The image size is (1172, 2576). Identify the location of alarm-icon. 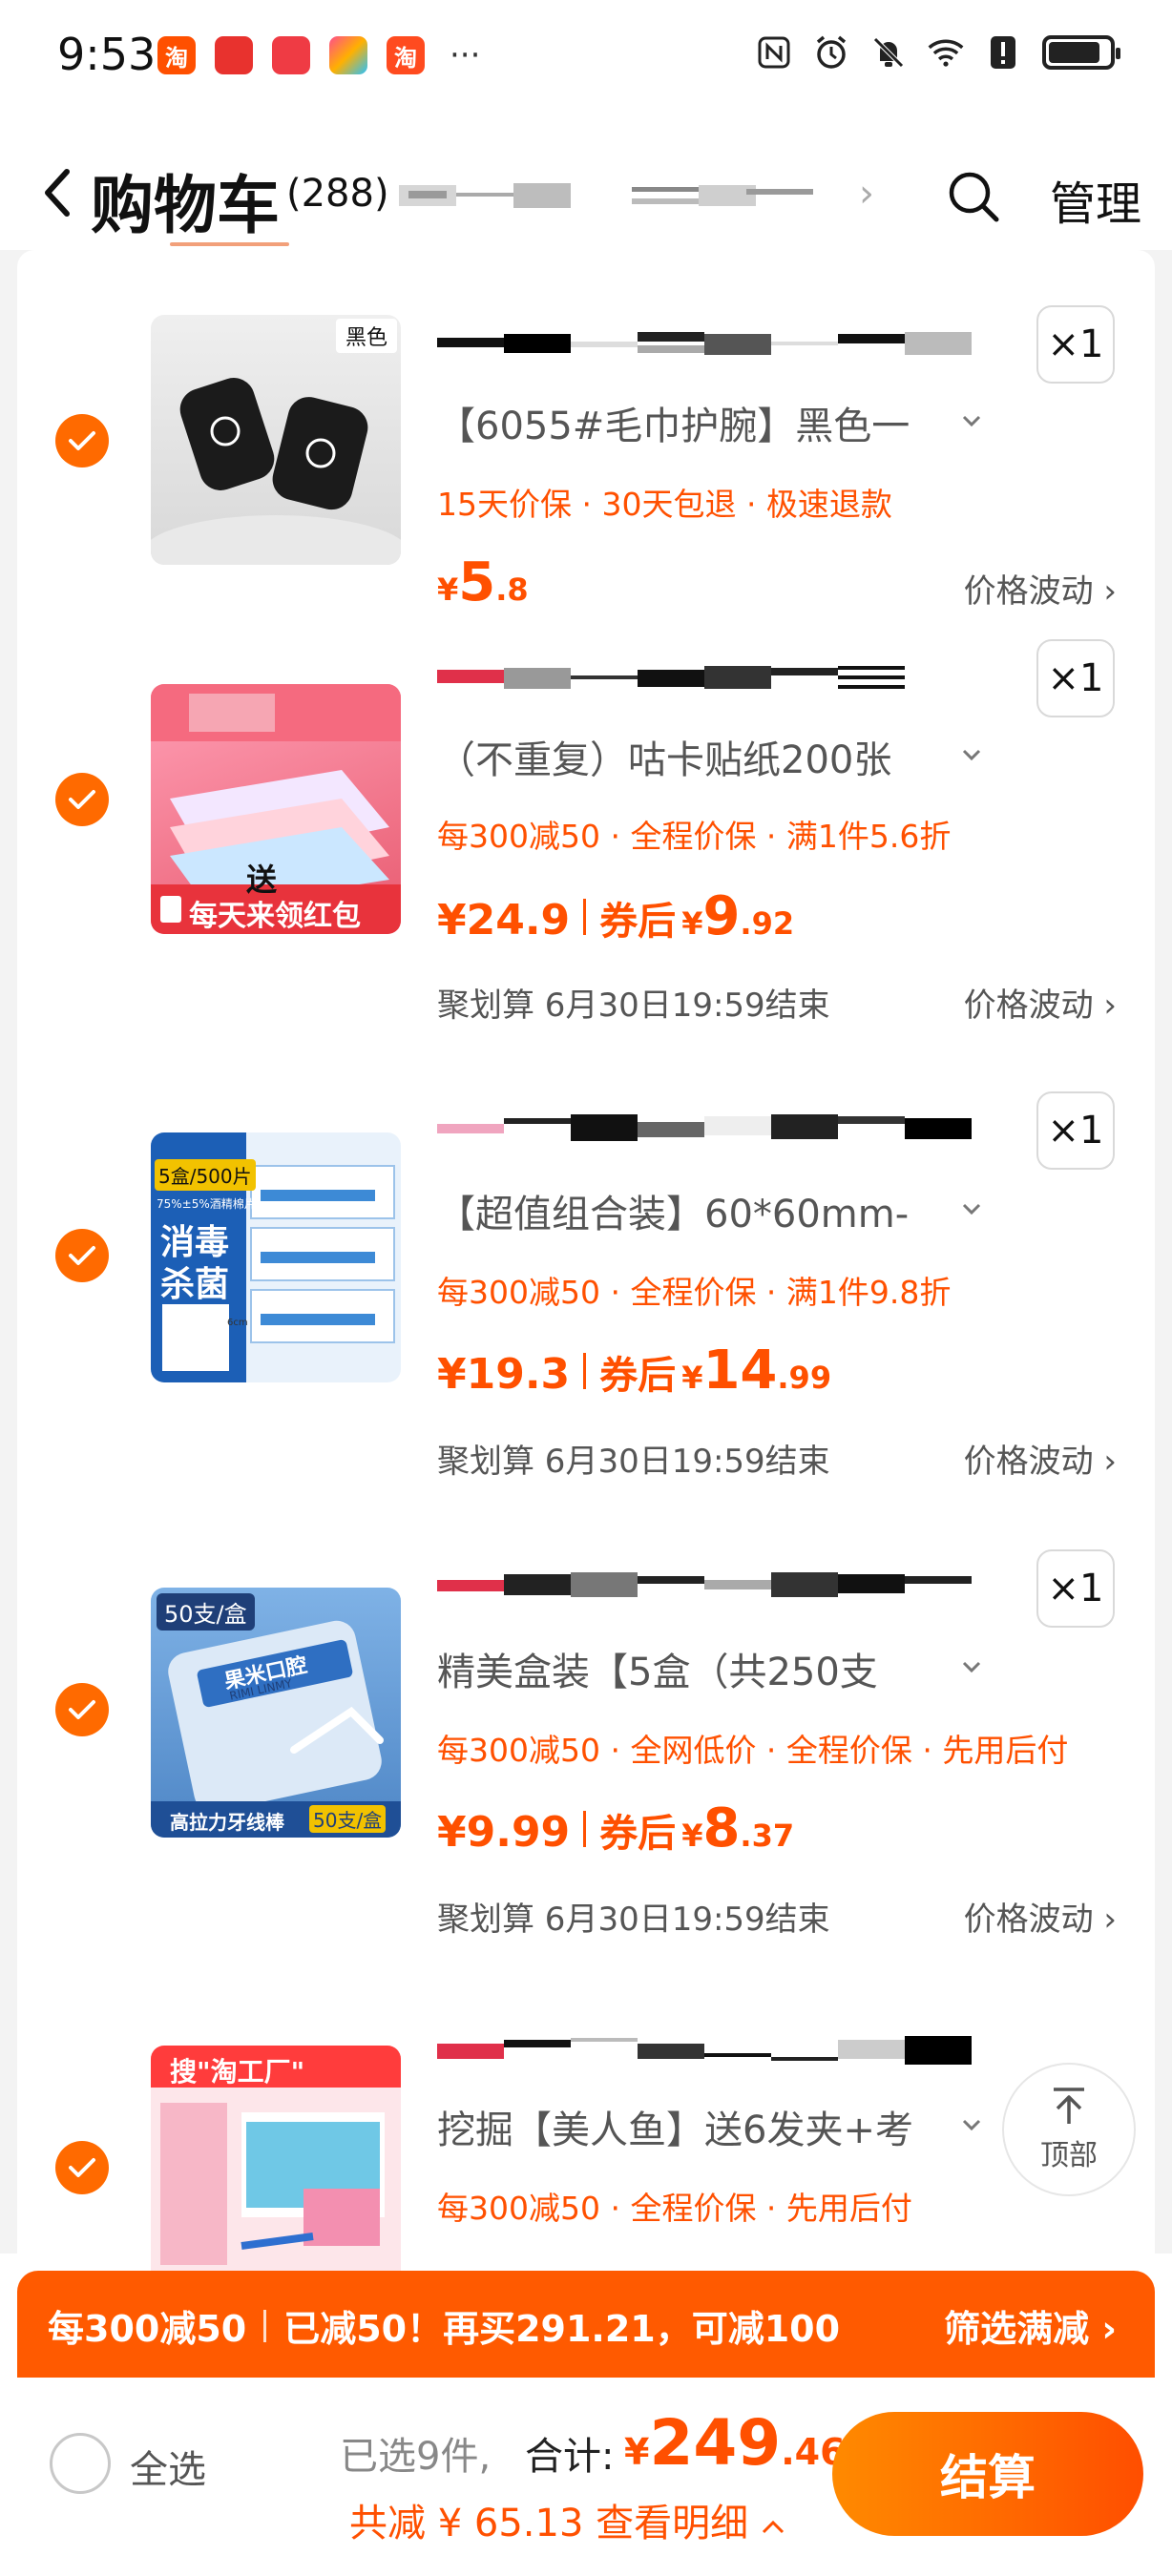
(831, 52).